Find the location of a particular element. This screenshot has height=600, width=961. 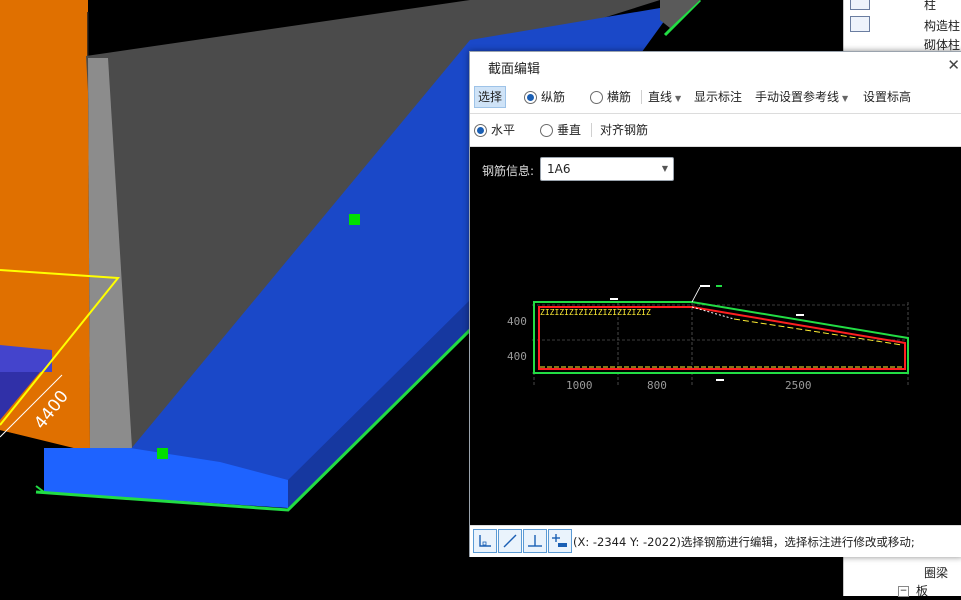

manual-ref-dropdown: 手动设置参考线 ▼ is located at coordinates (801, 97).